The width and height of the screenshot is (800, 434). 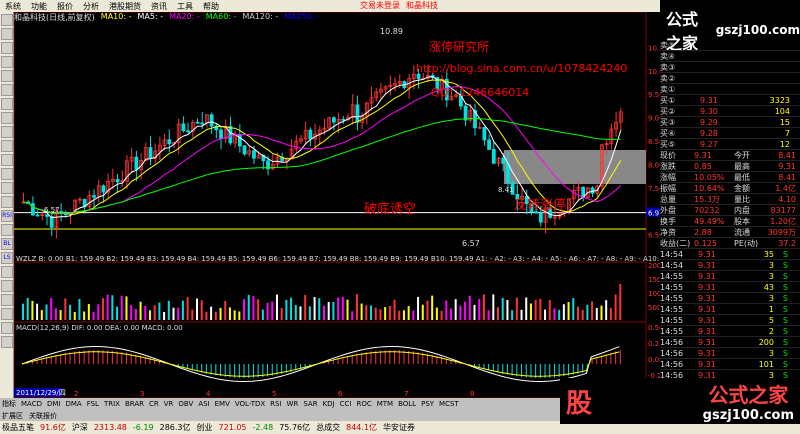 I want to click on menu-right: 交易未登录 和晶科技, so click(x=399, y=5).